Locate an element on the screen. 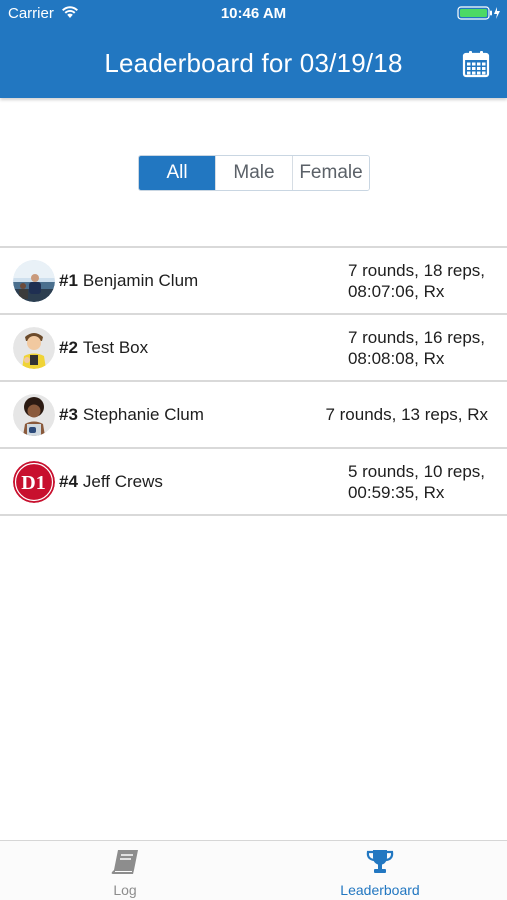 The image size is (507, 900). score: 5 rounds, 10 reps, 00:59:35, Rx is located at coordinates (416, 481).